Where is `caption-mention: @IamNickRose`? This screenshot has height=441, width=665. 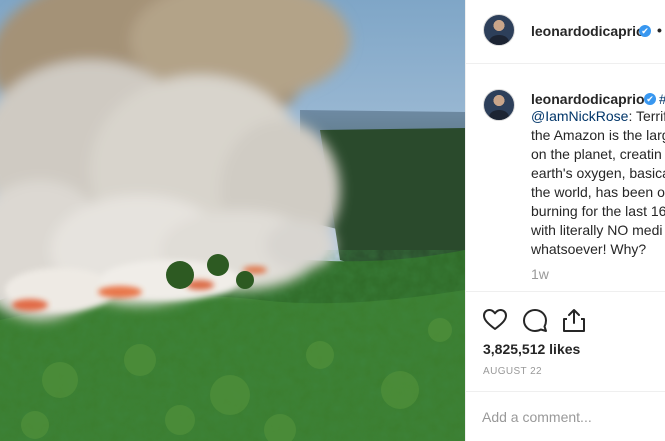 caption-mention: @IamNickRose is located at coordinates (579, 116).